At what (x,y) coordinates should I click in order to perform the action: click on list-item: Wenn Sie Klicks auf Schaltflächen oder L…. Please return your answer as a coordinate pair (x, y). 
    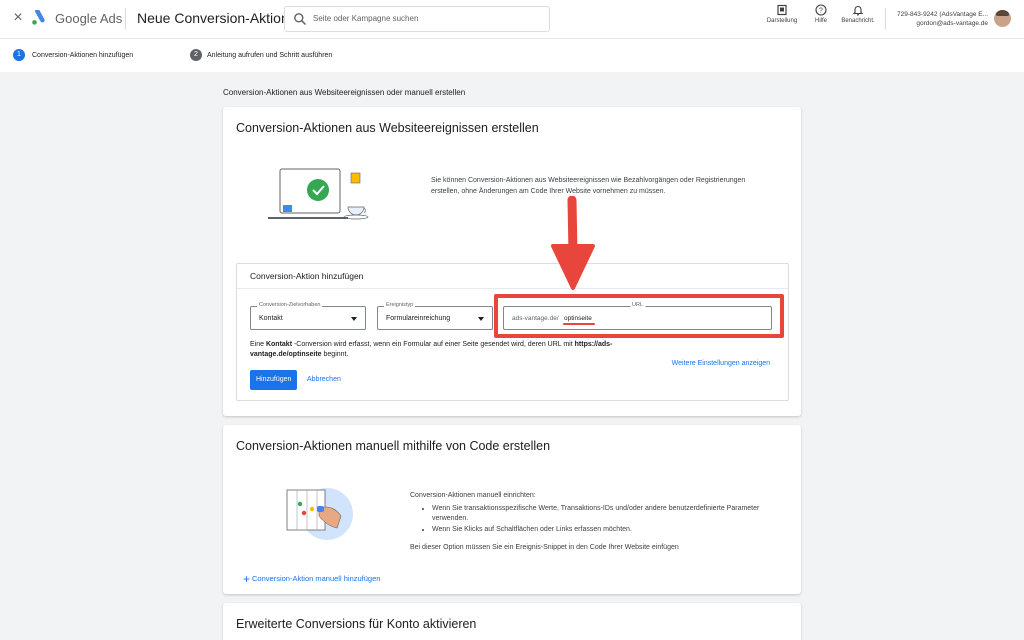
    Looking at the image, I should click on (601, 530).